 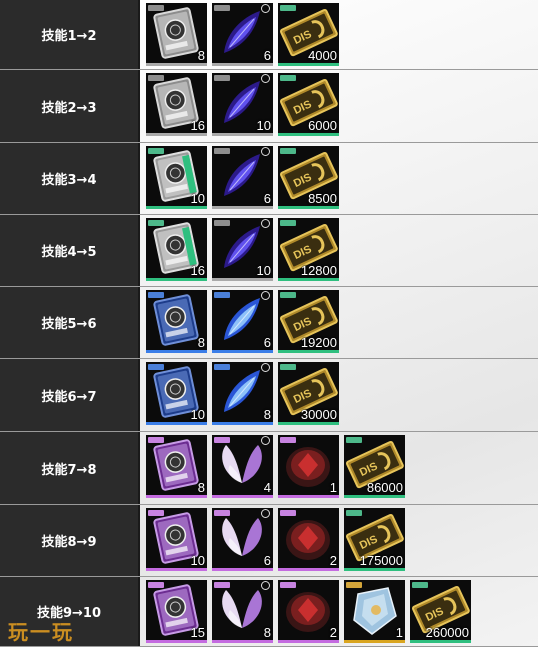 What do you see at coordinates (308, 34) in the screenshot?
I see `material-item-ticket: DIS 4000` at bounding box center [308, 34].